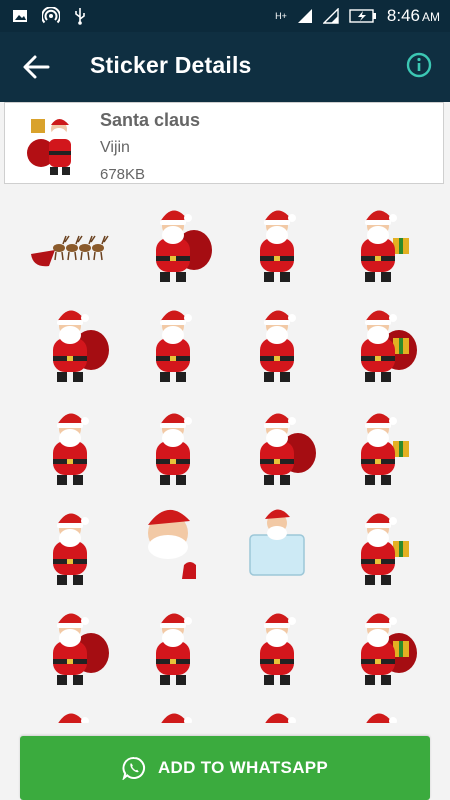  I want to click on whatsapp-icon, so click(133, 768).